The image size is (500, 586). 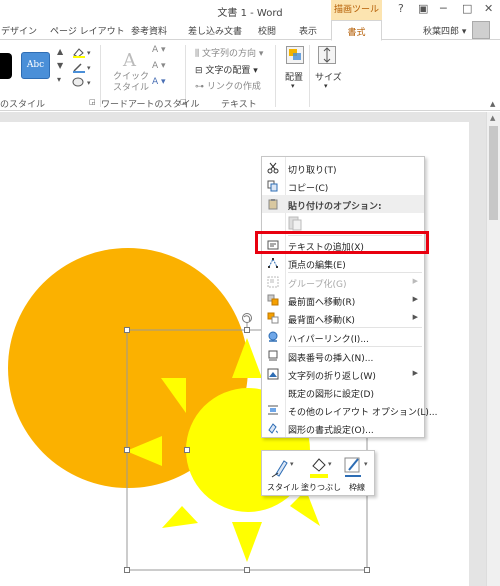 What do you see at coordinates (273, 204) in the screenshot?
I see `paste-icon` at bounding box center [273, 204].